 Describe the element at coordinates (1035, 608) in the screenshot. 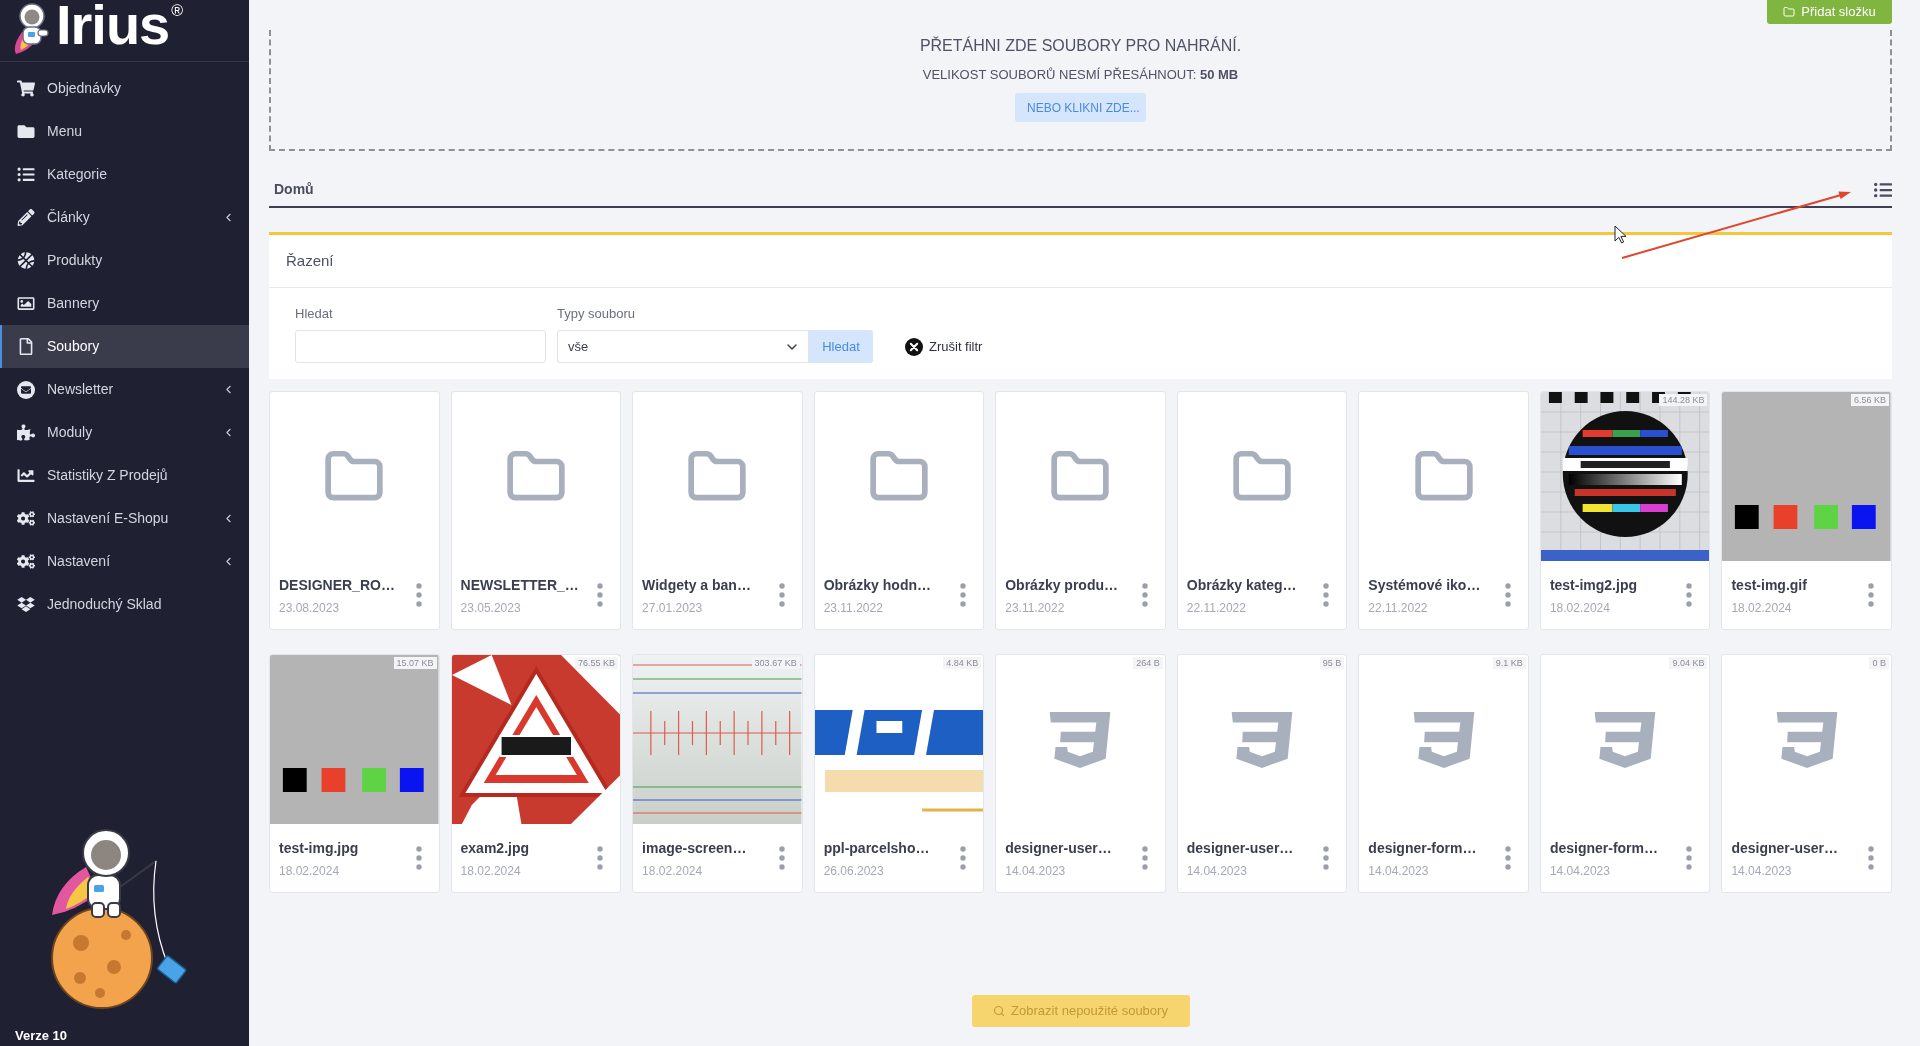

I see `file-date: 23.11.2022` at that location.